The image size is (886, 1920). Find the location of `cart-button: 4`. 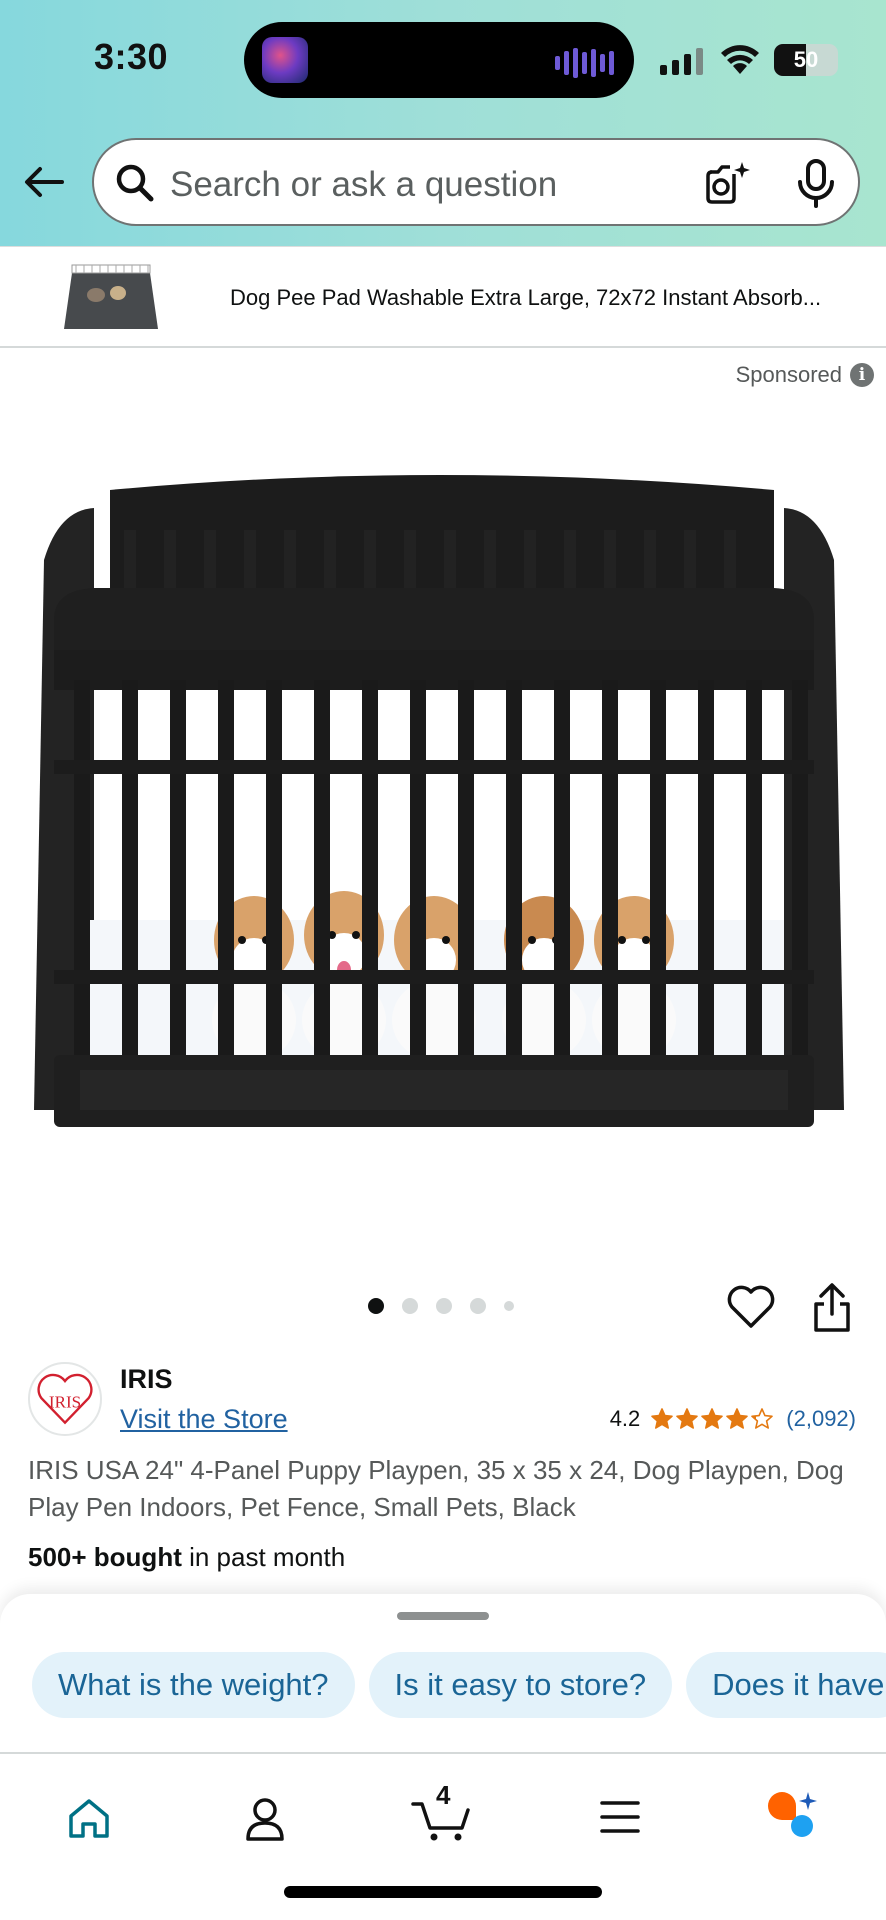

cart-button: 4 is located at coordinates (442, 1812).